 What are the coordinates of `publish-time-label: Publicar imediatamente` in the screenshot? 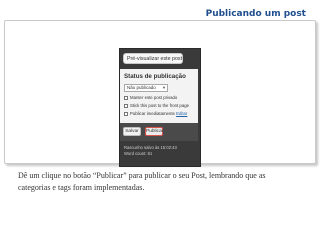 It's located at (152, 113).